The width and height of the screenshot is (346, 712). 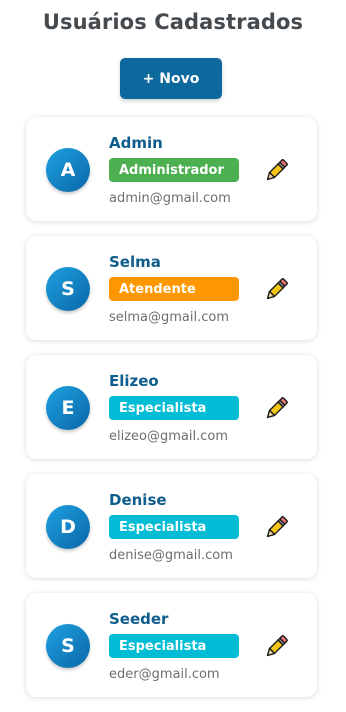 I want to click on user-card: D Denise Especialista denise@gmail.com, so click(x=171, y=526).